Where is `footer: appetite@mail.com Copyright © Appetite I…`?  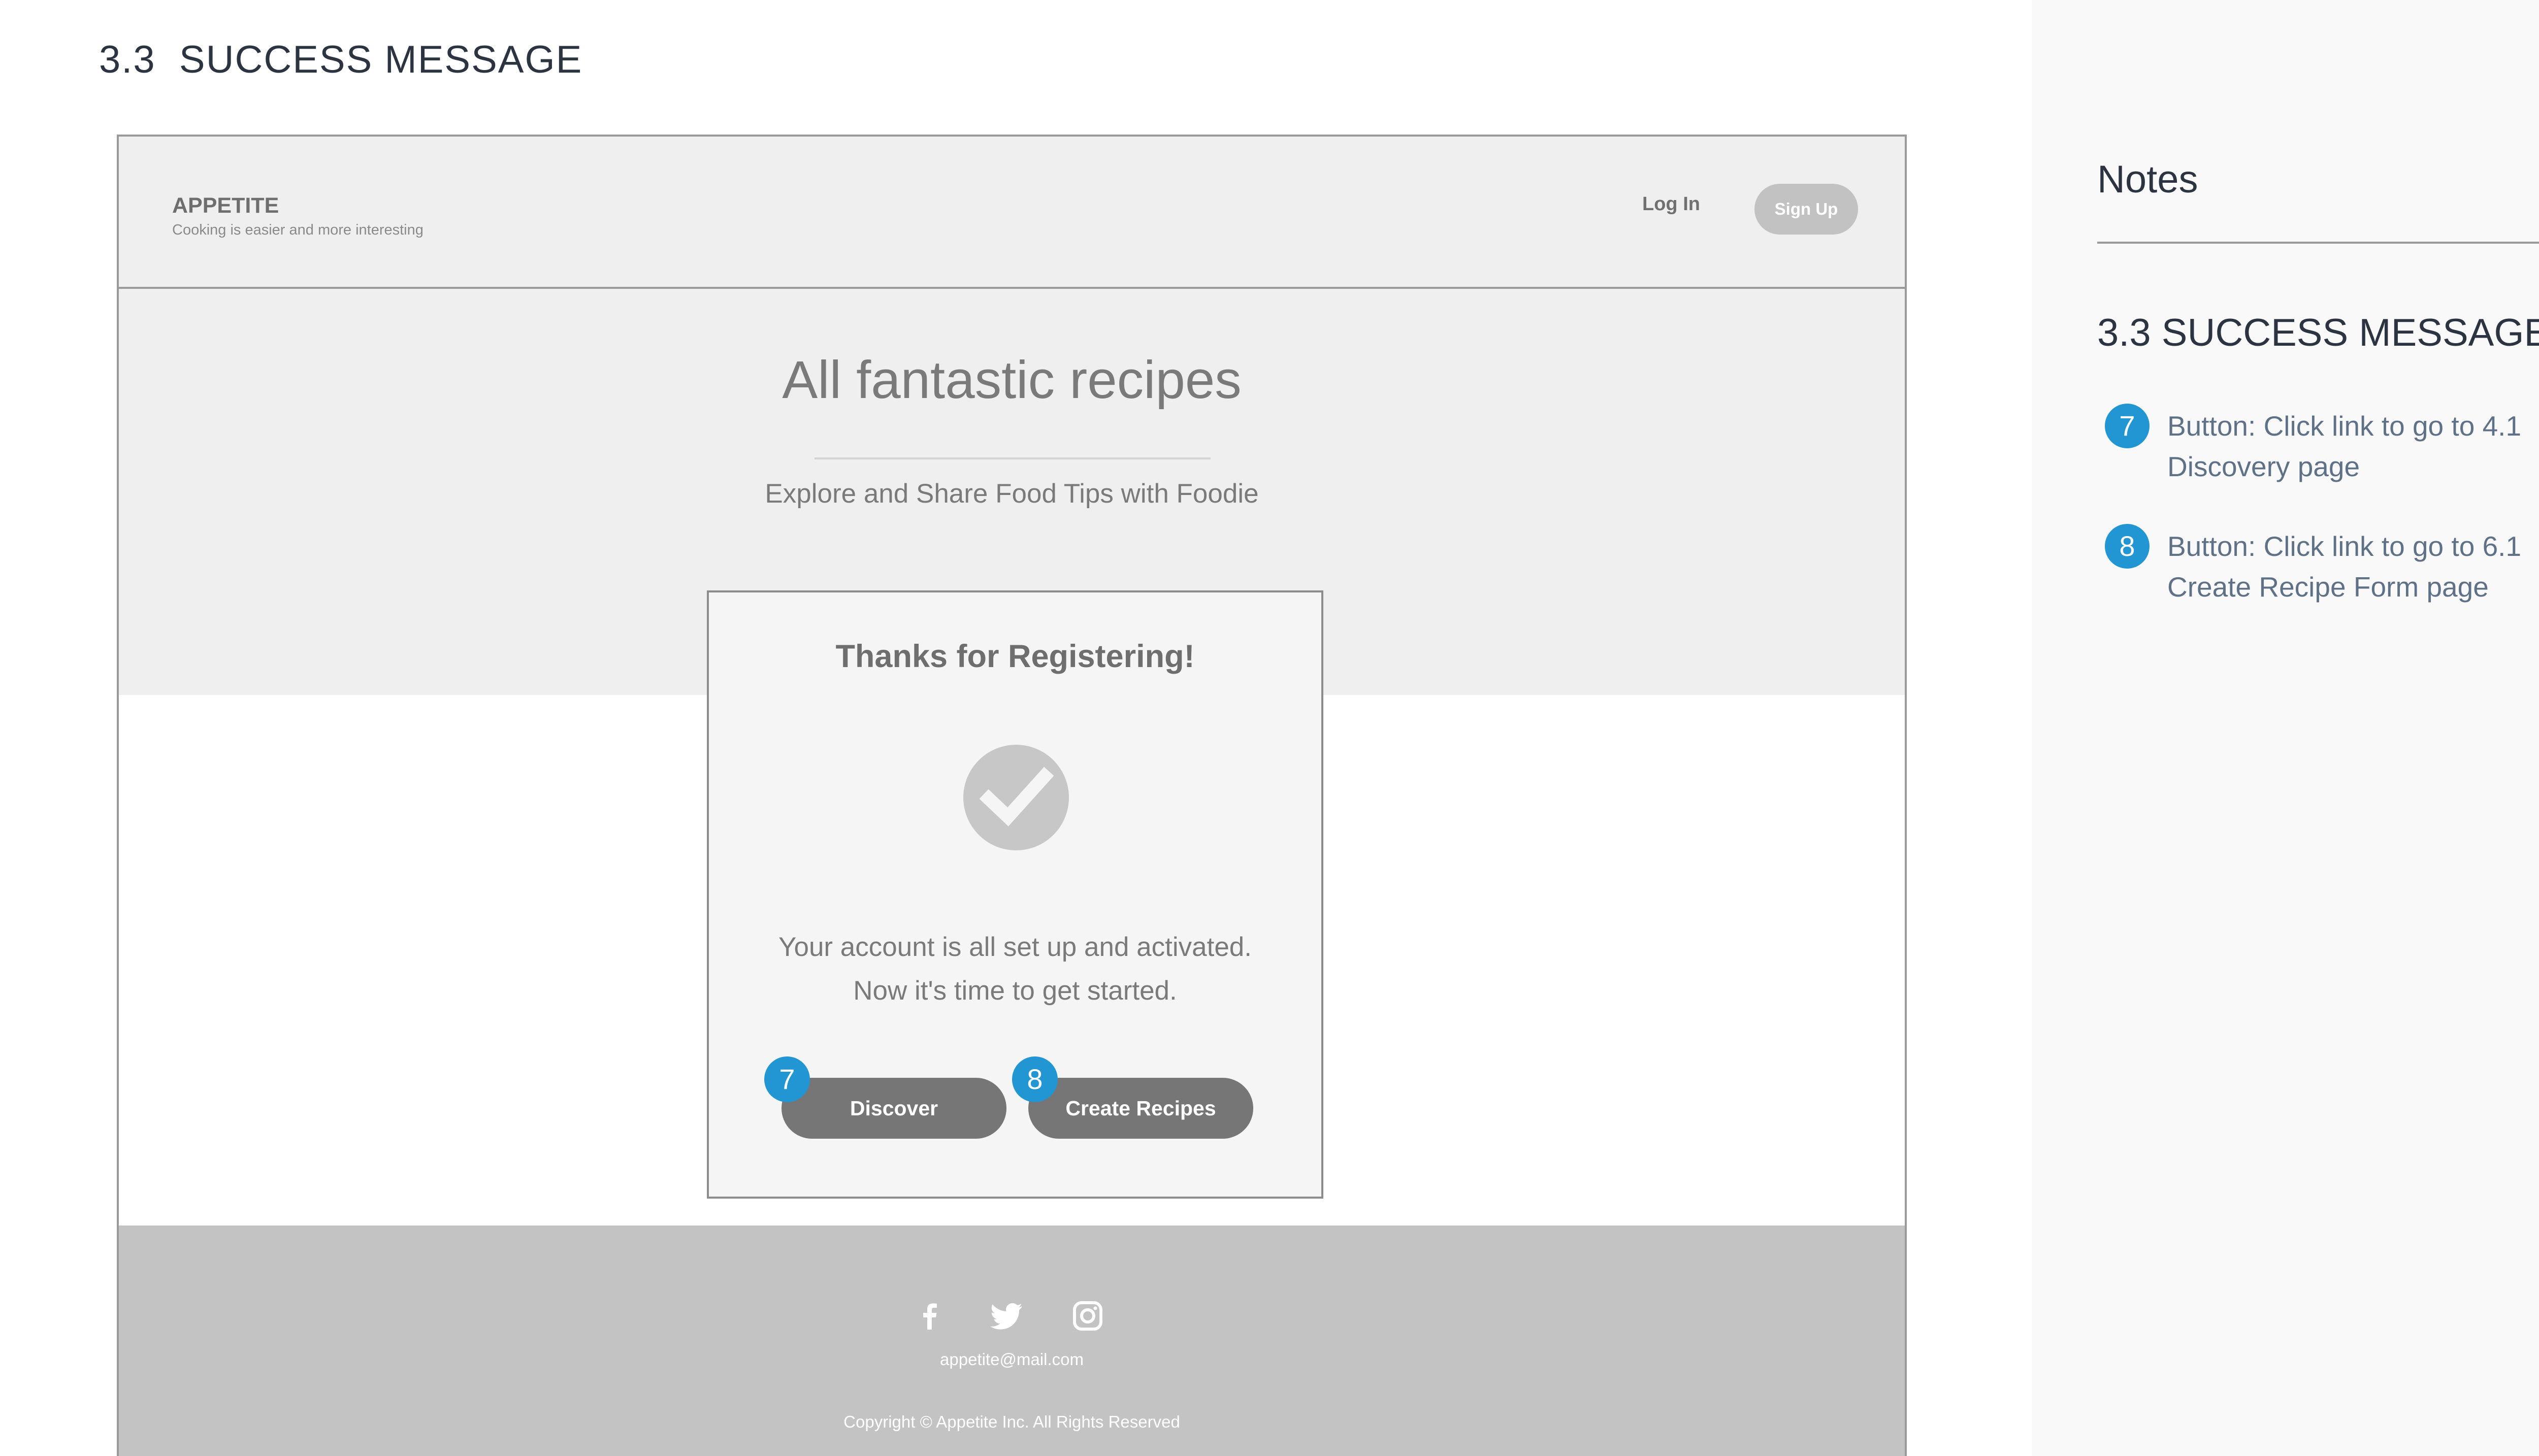
footer: appetite@mail.com Copyright © Appetite I… is located at coordinates (1012, 1341).